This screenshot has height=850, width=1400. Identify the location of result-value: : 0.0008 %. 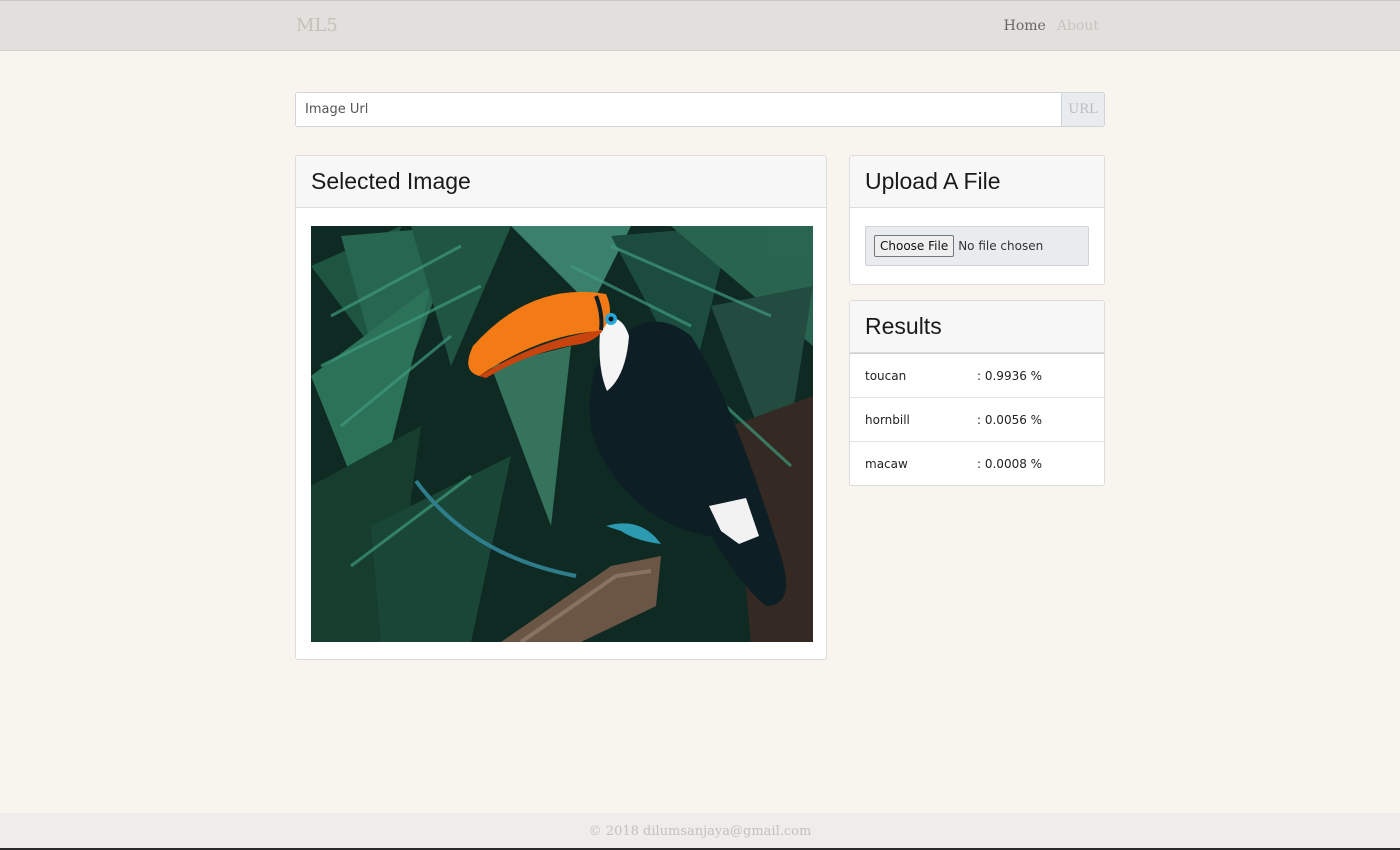
(1010, 464).